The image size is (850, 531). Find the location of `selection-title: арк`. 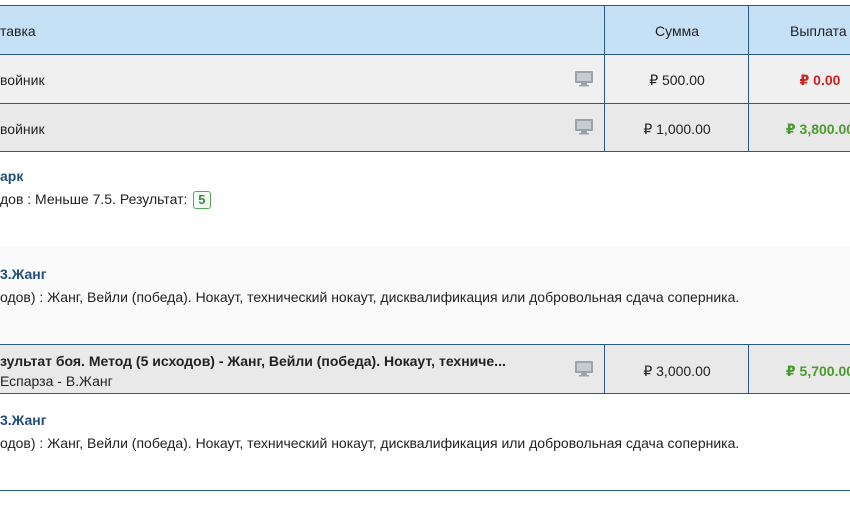

selection-title: арк is located at coordinates (12, 176).